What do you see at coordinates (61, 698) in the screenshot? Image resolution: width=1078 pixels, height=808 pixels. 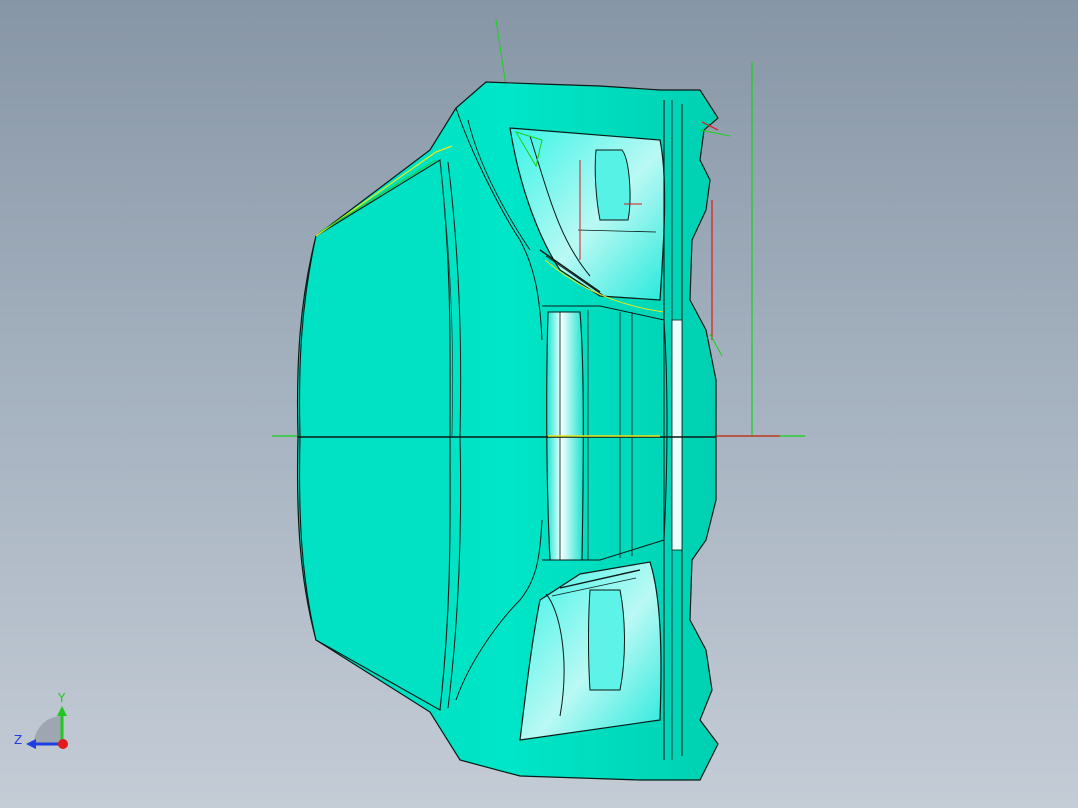 I see `triad-y-label: Y` at bounding box center [61, 698].